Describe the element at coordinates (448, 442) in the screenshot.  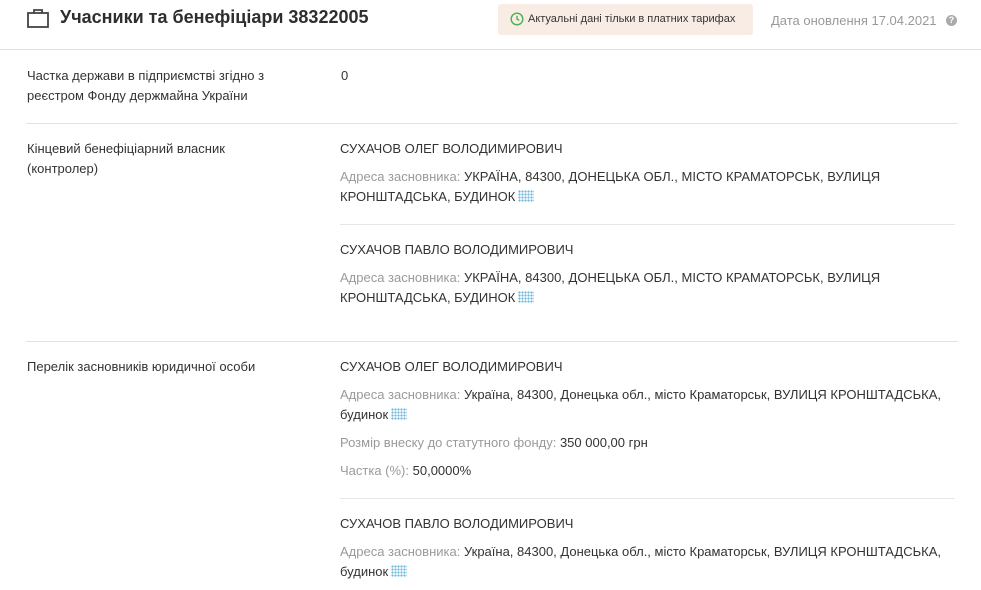
I see `capital-label: Розмір внеску до статутного фонду:` at that location.